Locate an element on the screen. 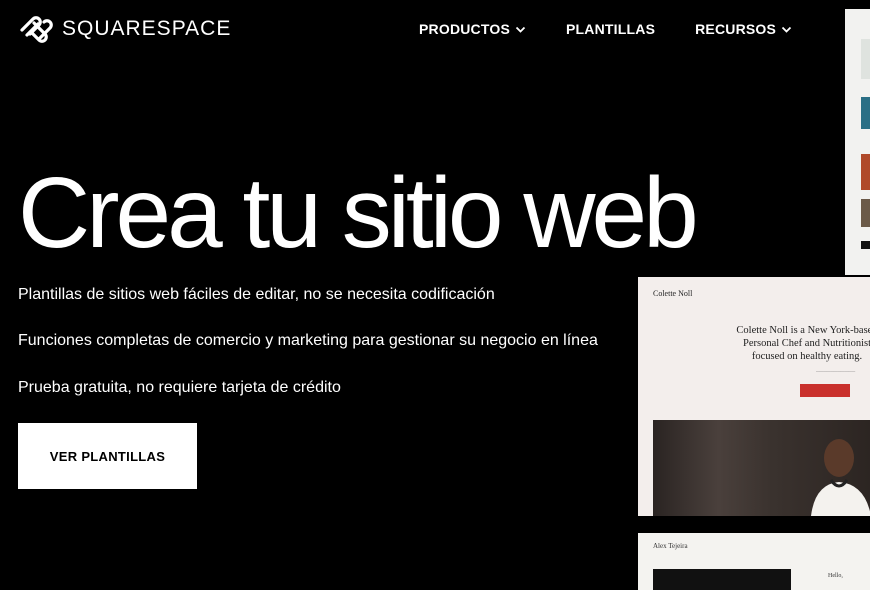 The width and height of the screenshot is (870, 590). chef-portrait-image is located at coordinates (840, 477).